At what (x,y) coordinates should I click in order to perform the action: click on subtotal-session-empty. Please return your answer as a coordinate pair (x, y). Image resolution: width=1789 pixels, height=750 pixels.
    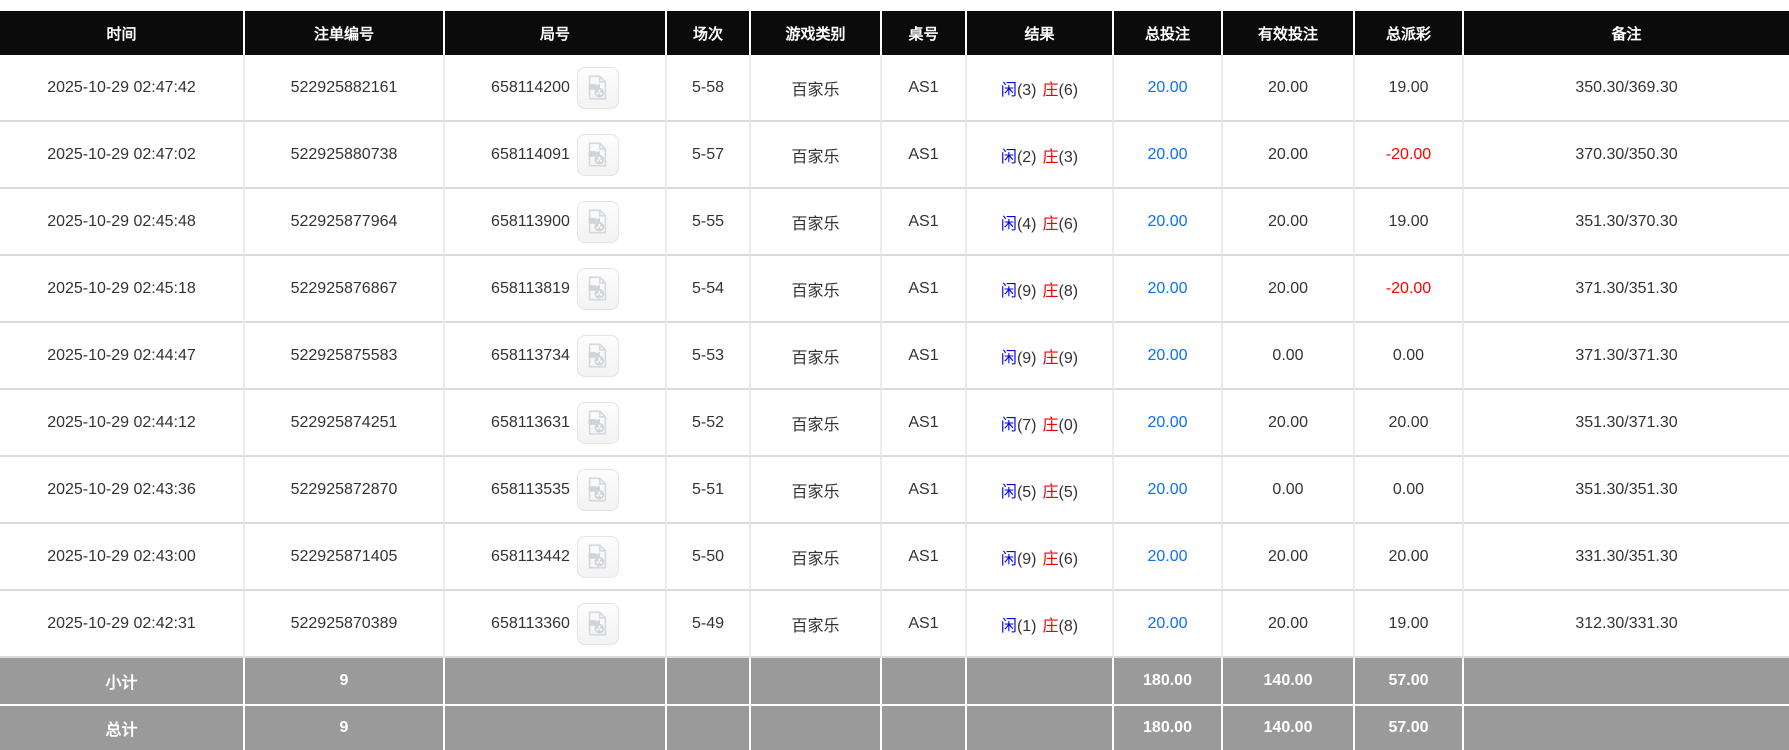
    Looking at the image, I should click on (709, 681).